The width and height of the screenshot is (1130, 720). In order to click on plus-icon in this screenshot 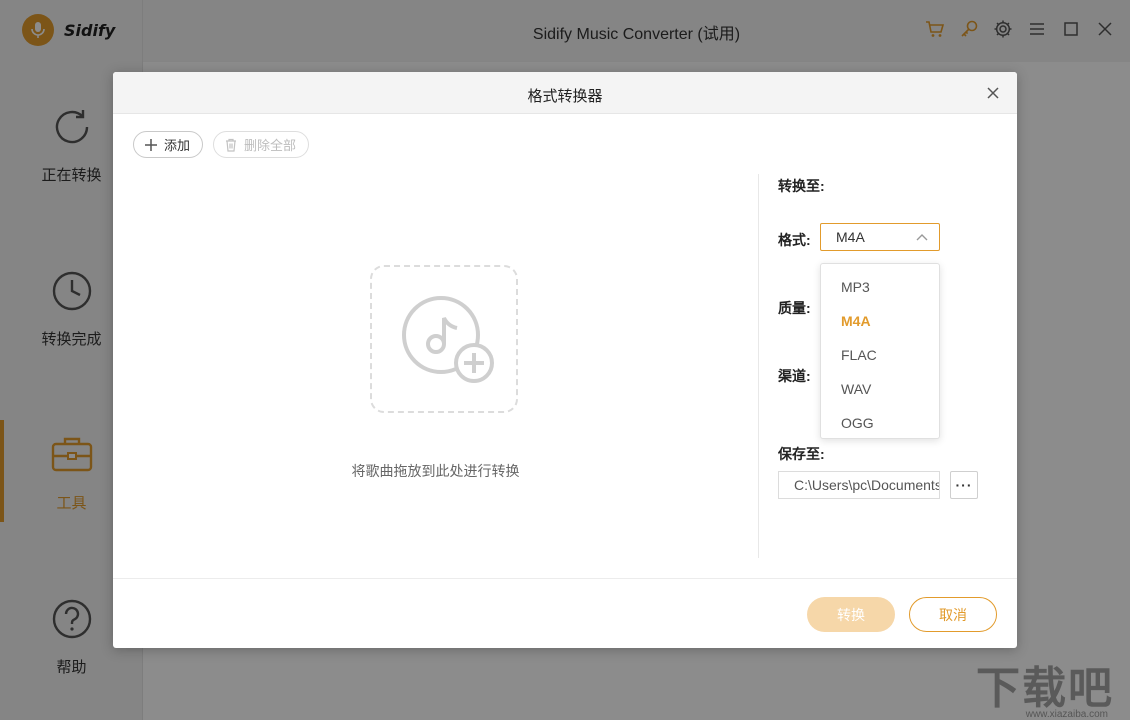, I will do `click(151, 144)`.